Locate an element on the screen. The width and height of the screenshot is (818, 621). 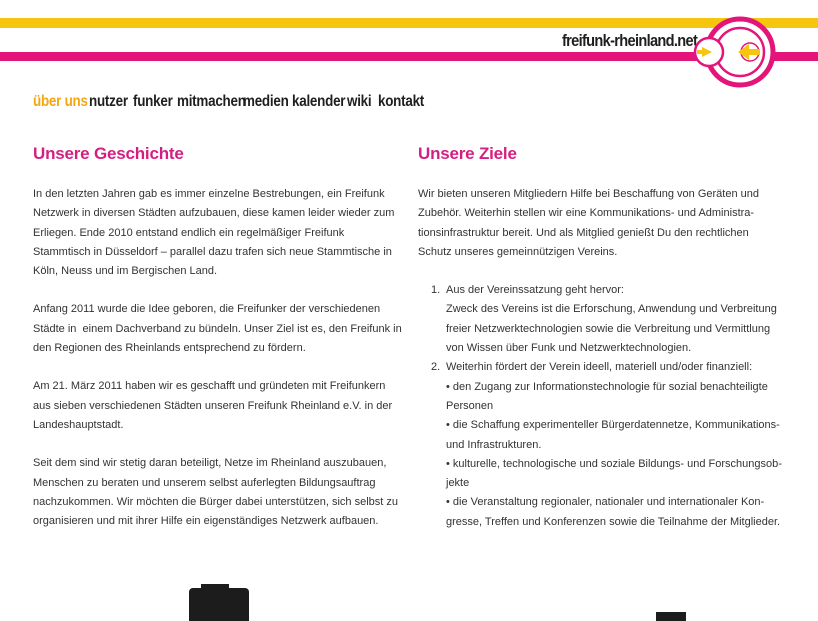
nav-item-wiki: wiki is located at coordinates (362, 104).